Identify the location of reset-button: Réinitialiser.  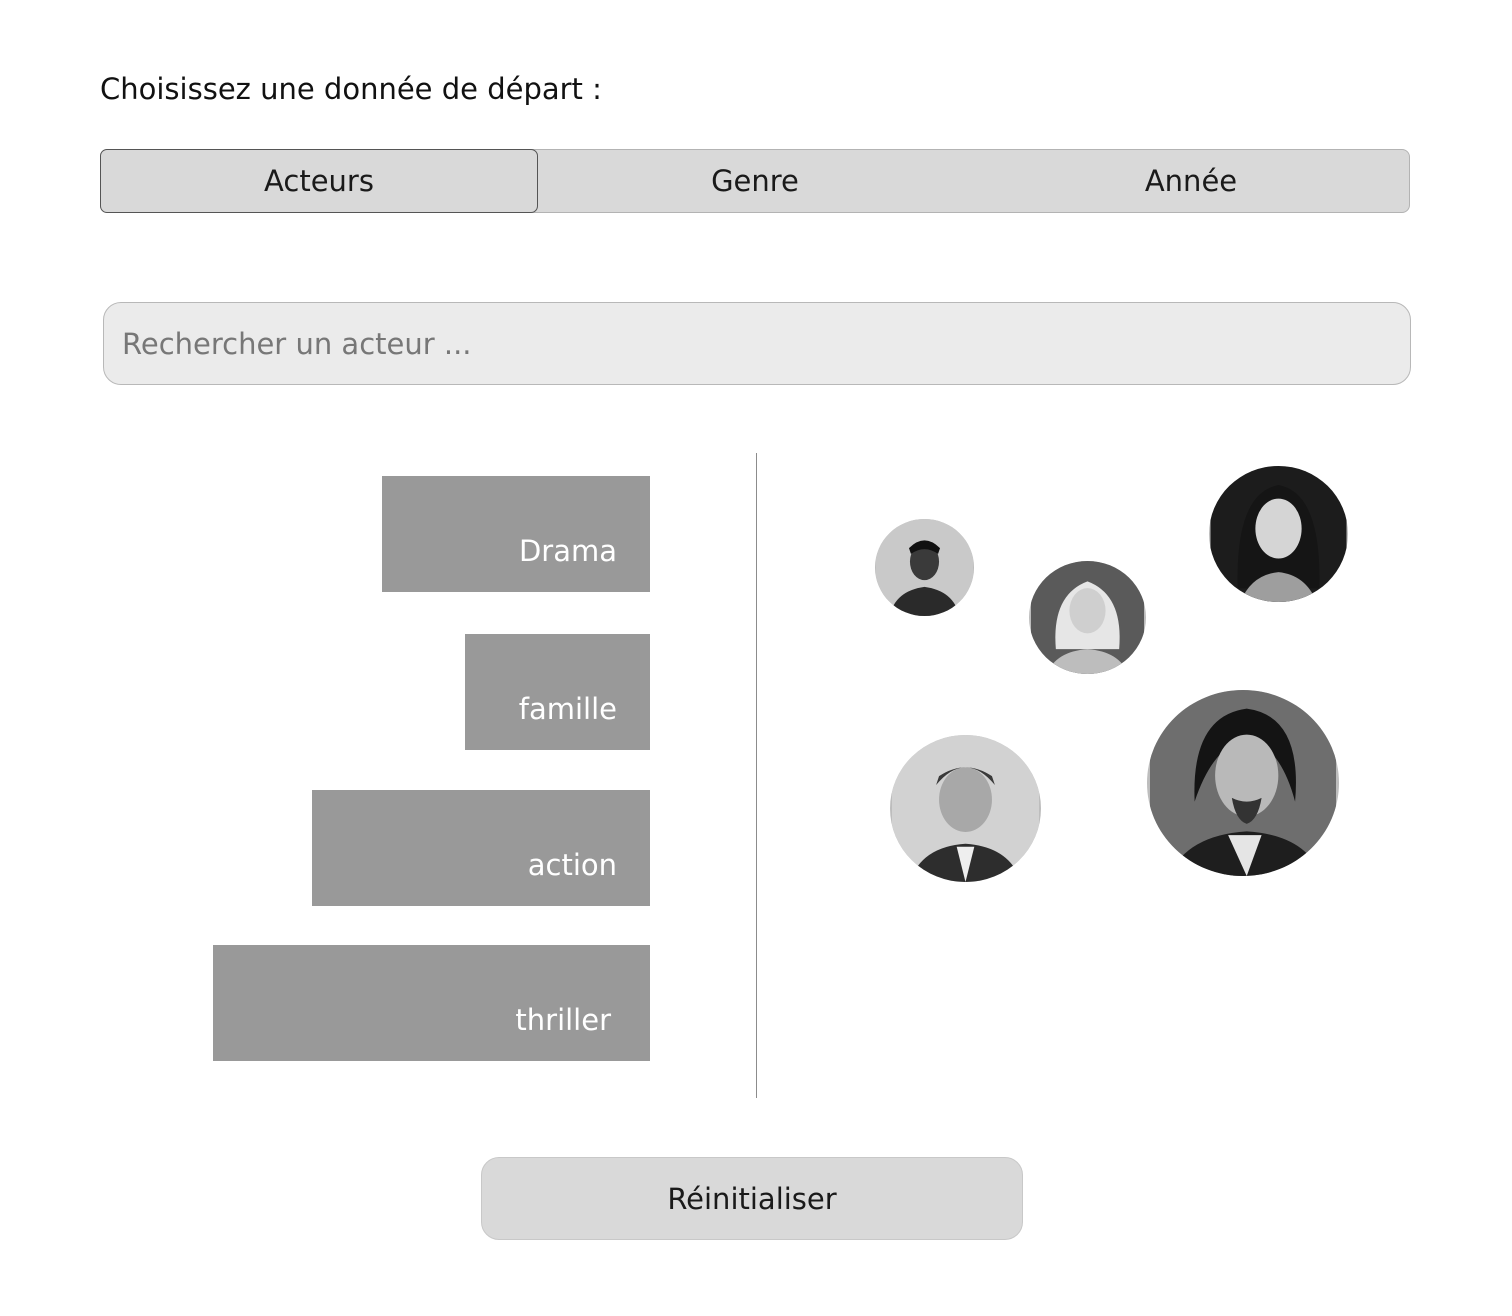
(752, 1198).